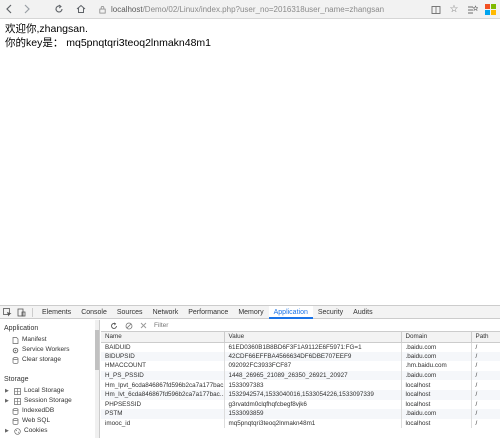 This screenshot has height=438, width=500. Describe the element at coordinates (113, 325) in the screenshot. I see `refresh-icon` at that location.